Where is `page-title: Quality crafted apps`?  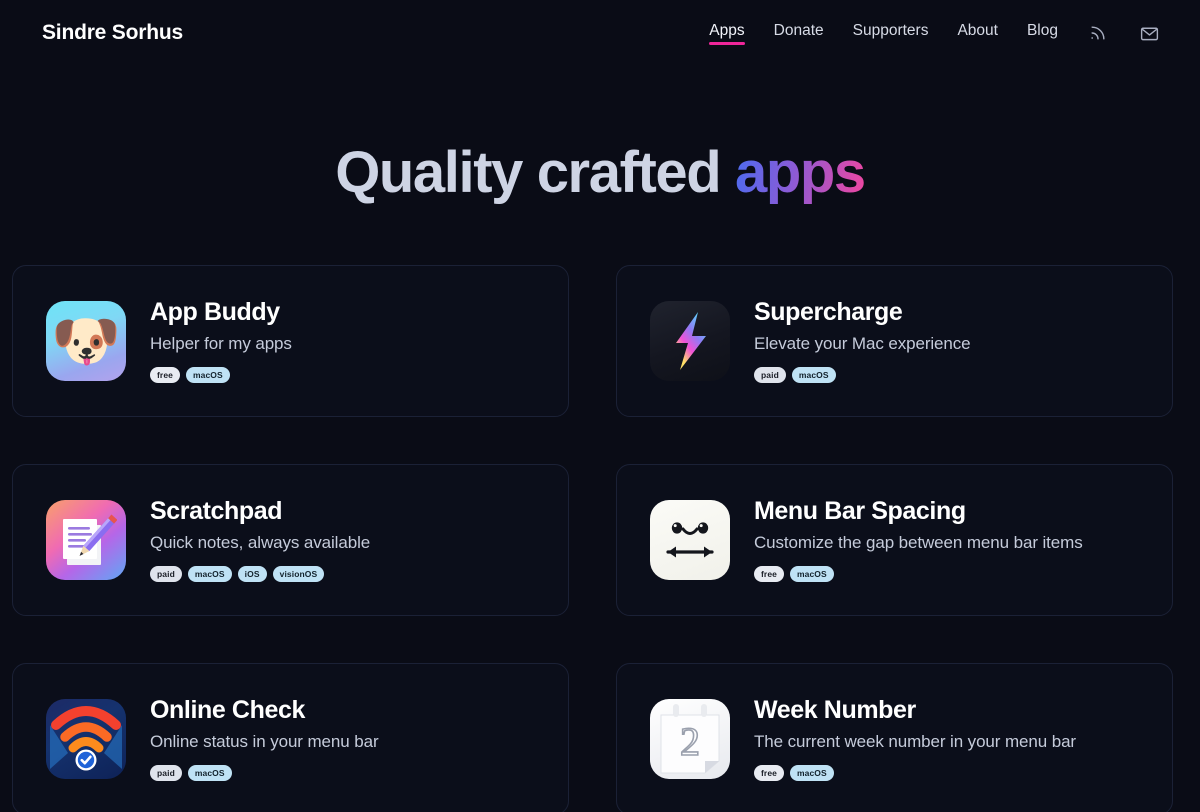
page-title: Quality crafted apps is located at coordinates (600, 172).